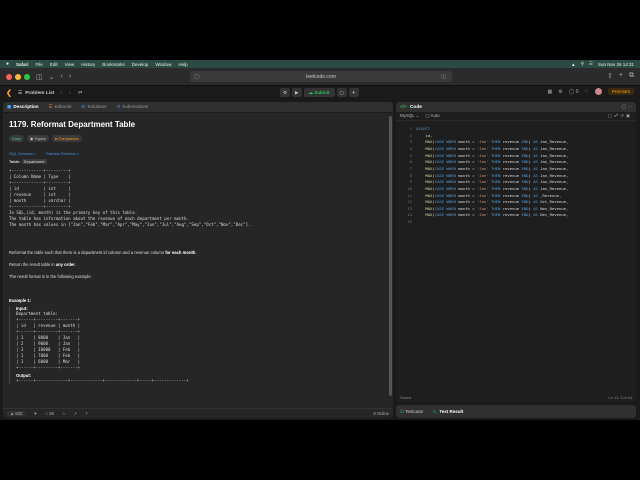 The height and width of the screenshot is (480, 640). I want to click on like-button: ▲ 632, so click(16, 413).